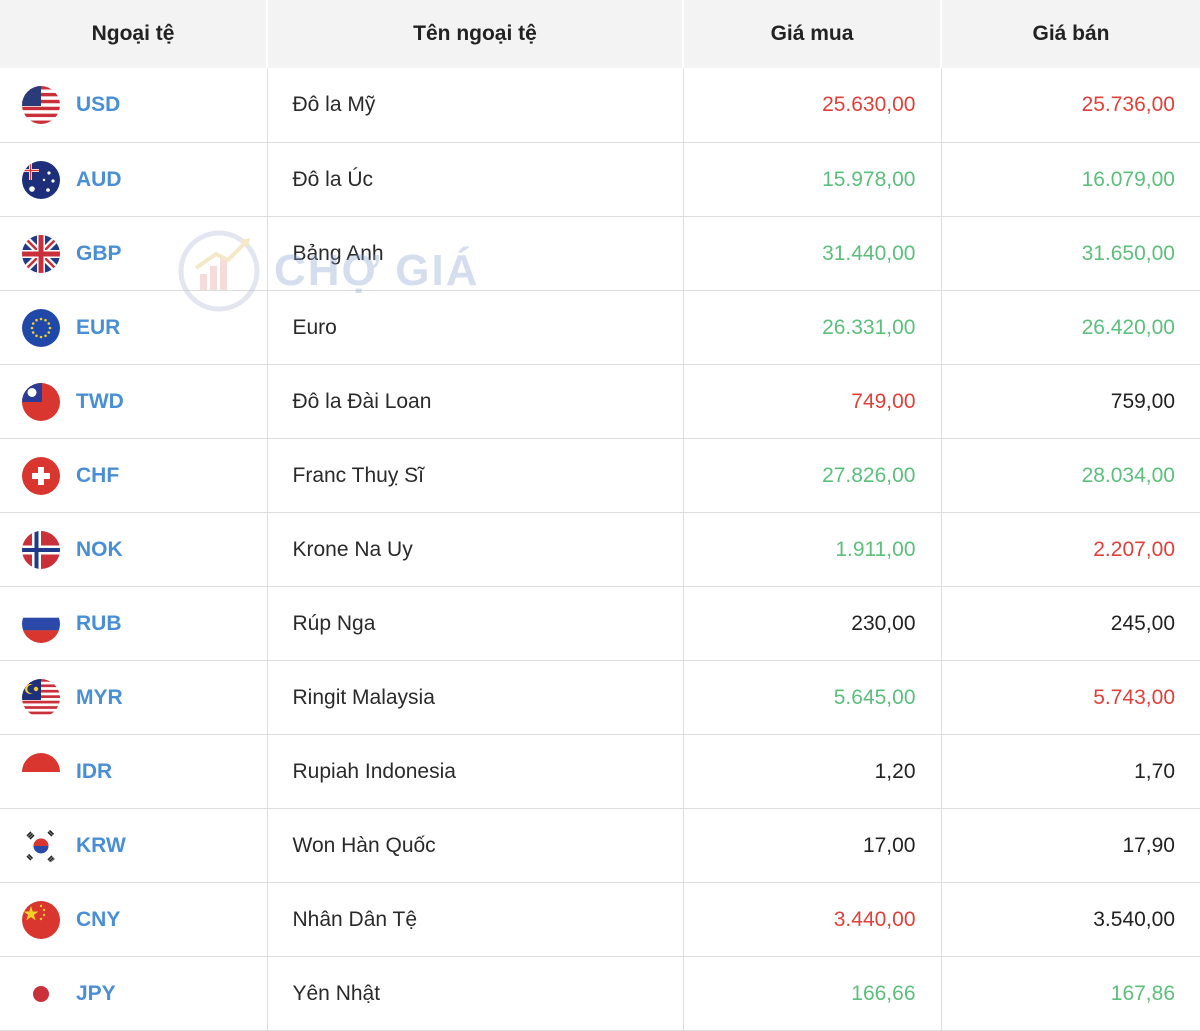 The image size is (1200, 1031). What do you see at coordinates (134, 845) in the screenshot?
I see `currency-code-cell: KRW` at bounding box center [134, 845].